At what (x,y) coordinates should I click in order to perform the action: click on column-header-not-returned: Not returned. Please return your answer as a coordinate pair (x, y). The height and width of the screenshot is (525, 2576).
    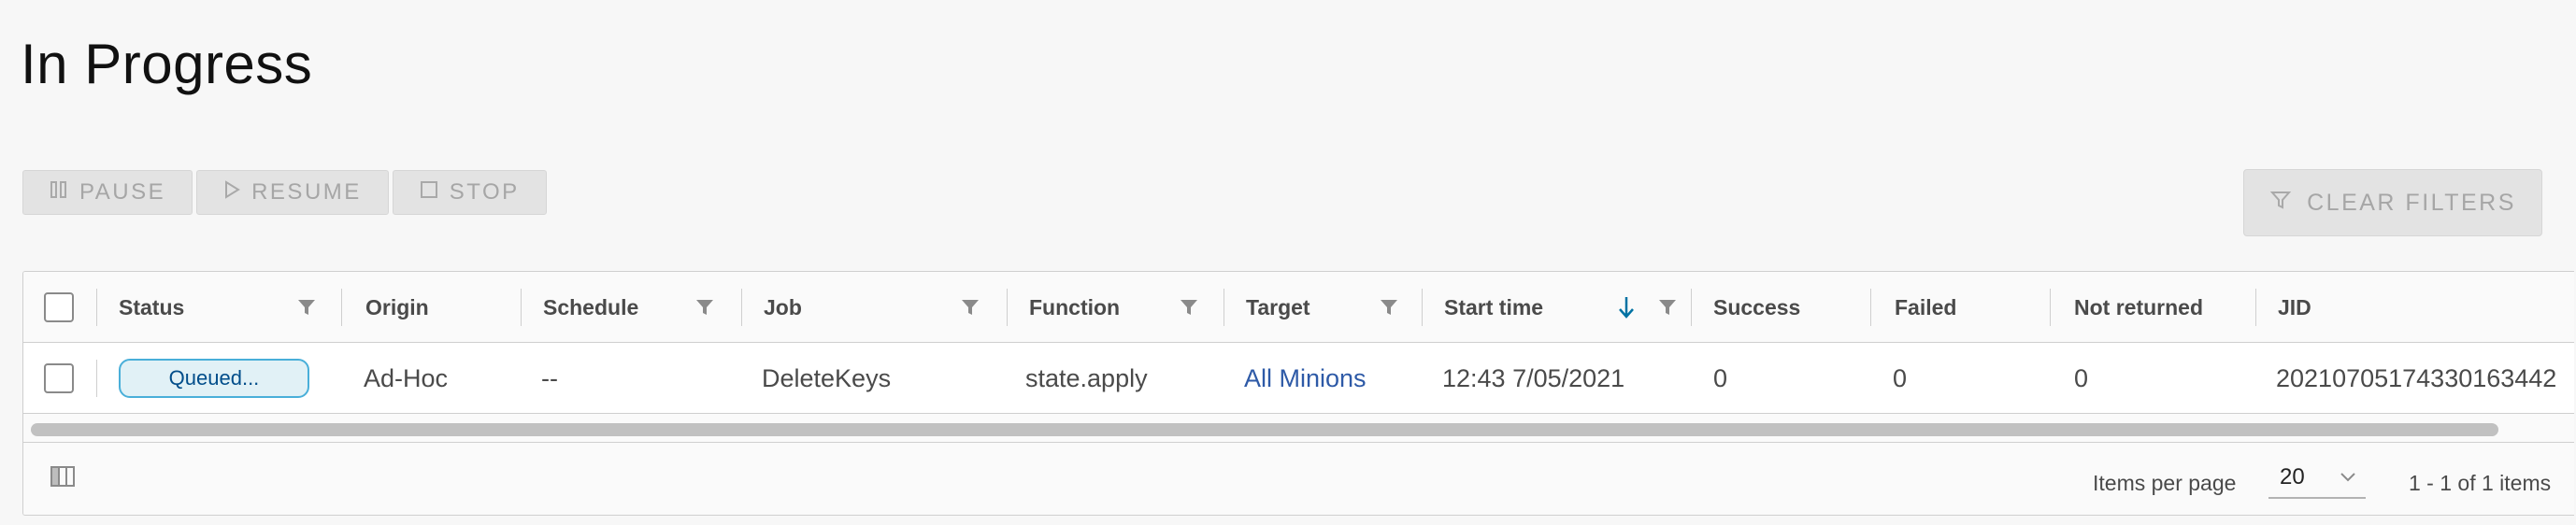
    Looking at the image, I should click on (2138, 307).